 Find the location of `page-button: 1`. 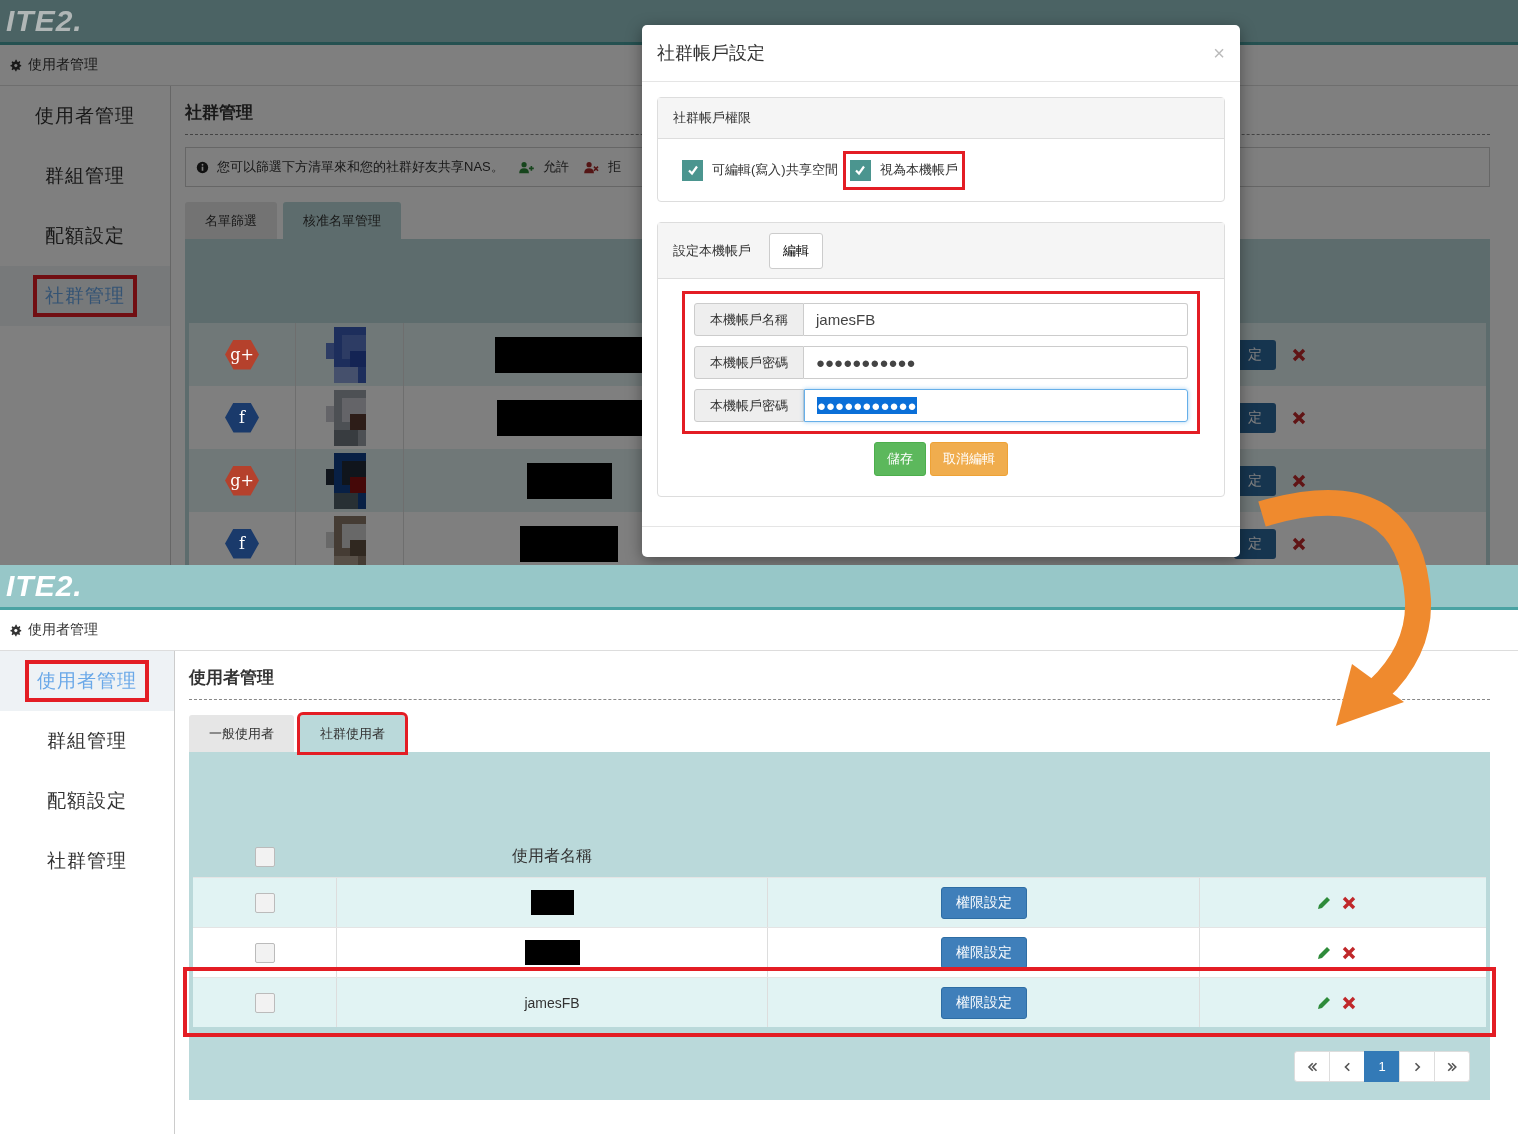

page-button: 1 is located at coordinates (1382, 1066).